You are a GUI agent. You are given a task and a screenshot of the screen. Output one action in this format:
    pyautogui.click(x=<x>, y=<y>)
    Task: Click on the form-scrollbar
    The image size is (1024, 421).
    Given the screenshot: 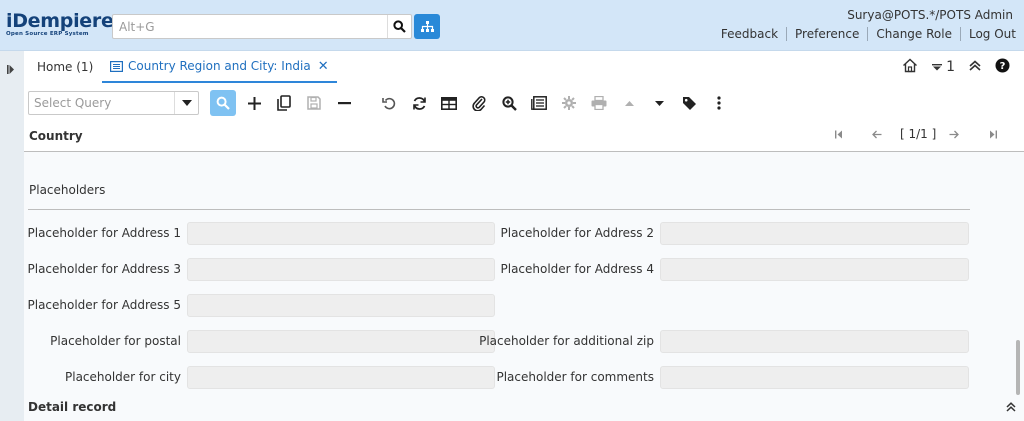 What is the action you would take?
    pyautogui.click(x=1018, y=367)
    